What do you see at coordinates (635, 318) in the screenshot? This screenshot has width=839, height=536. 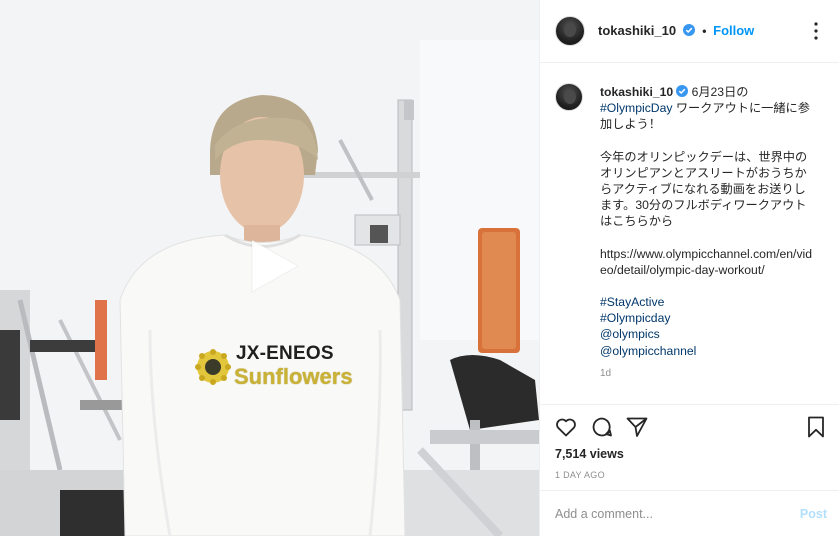 I see `hashtag-olympicday-lower: #Olympicday` at bounding box center [635, 318].